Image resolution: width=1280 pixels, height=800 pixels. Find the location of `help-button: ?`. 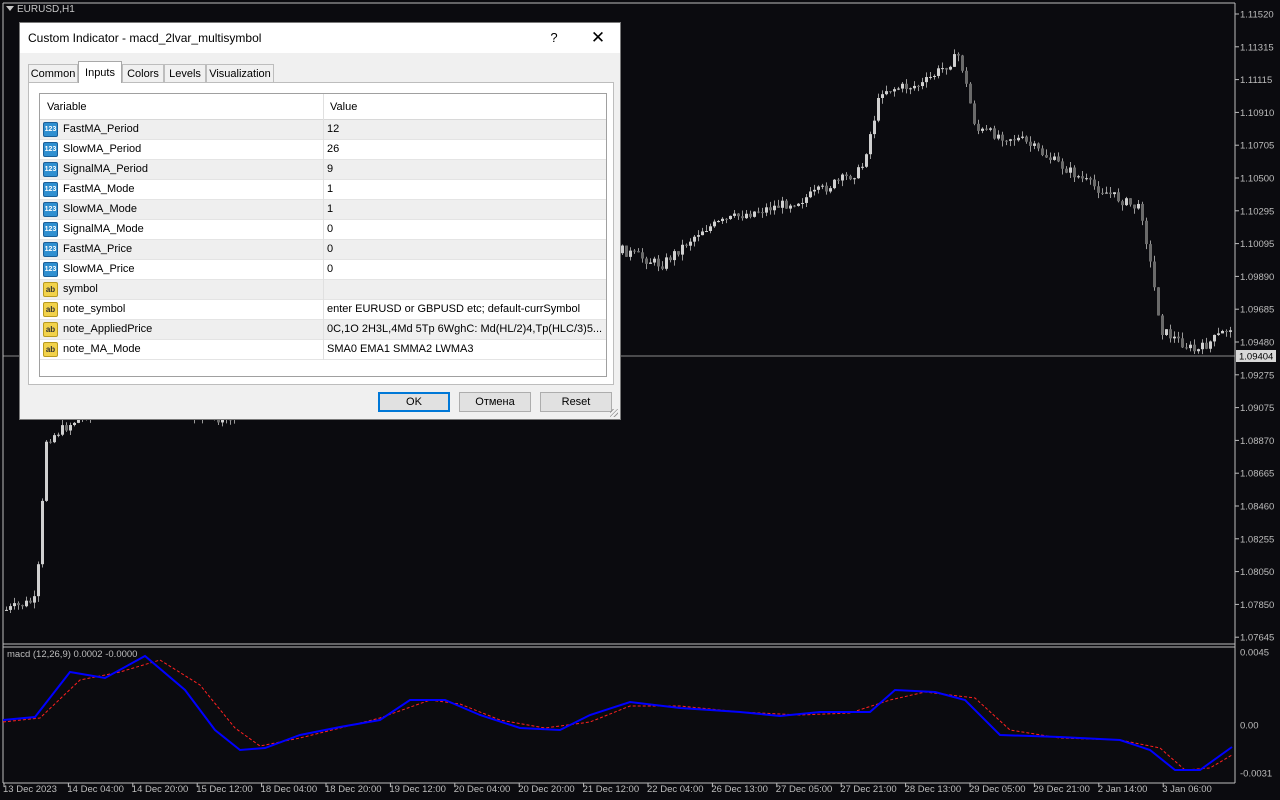

help-button: ? is located at coordinates (554, 38).